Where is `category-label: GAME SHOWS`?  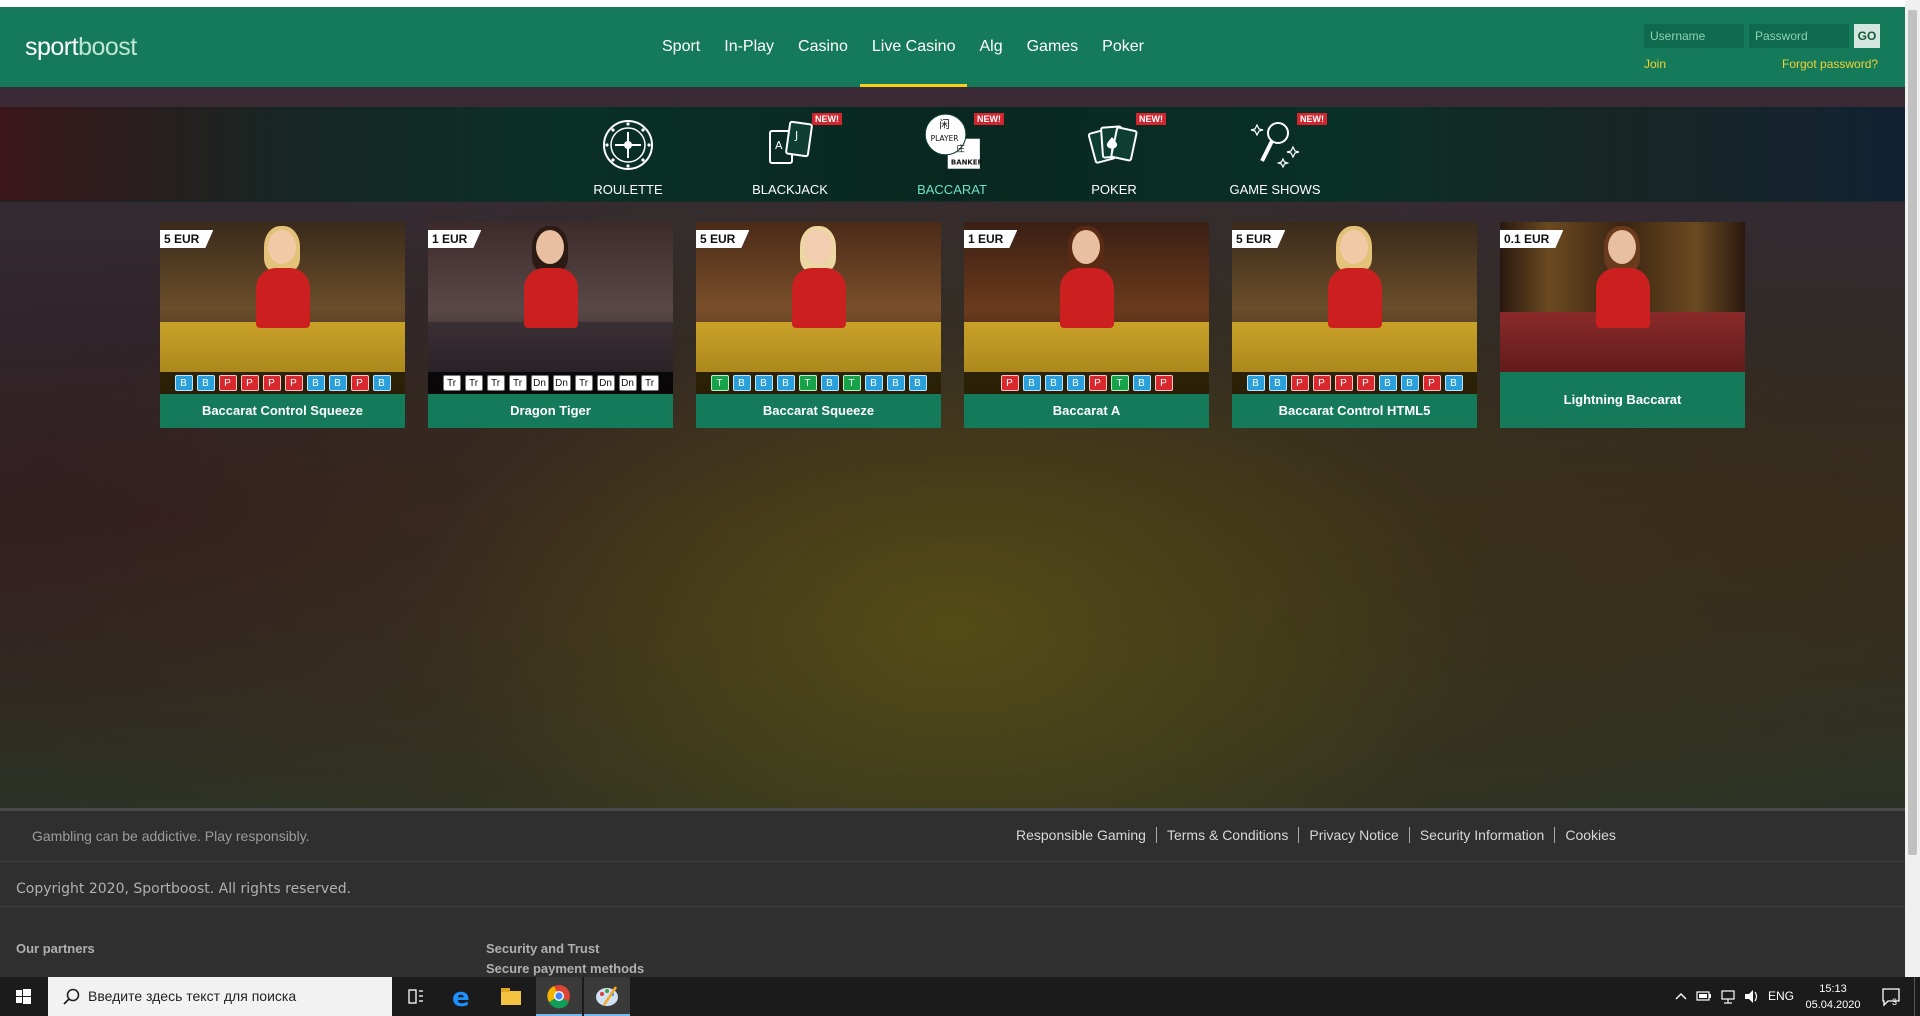 category-label: GAME SHOWS is located at coordinates (1275, 189).